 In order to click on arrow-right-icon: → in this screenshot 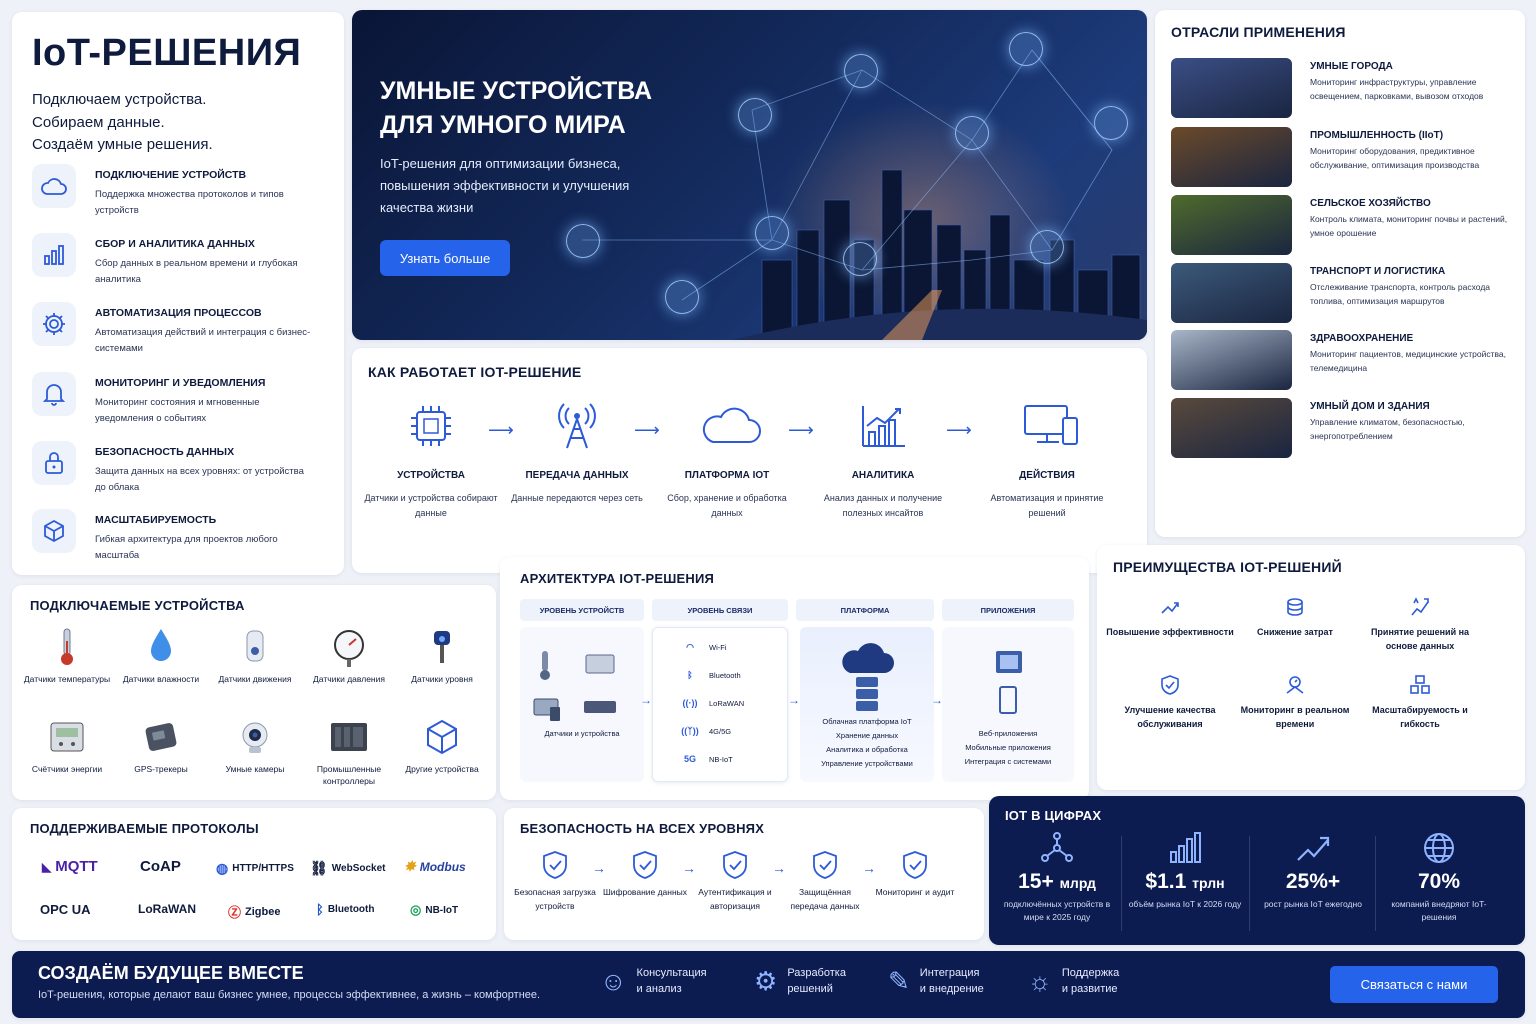, I will do `click(794, 700)`.